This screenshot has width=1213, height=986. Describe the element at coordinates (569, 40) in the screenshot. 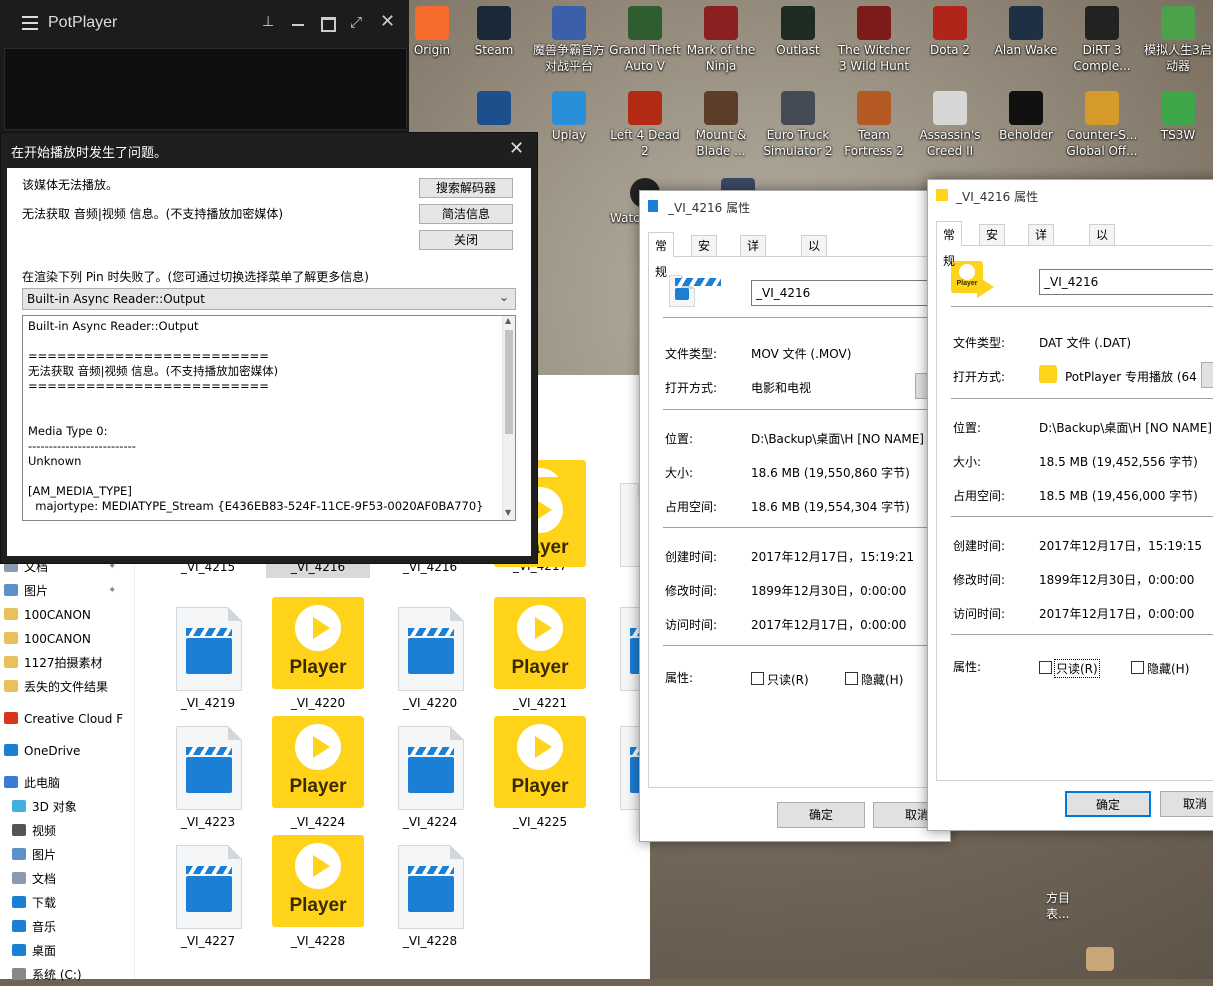

I see `desktop-icon: 魔兽争霸官方 对战平台` at that location.